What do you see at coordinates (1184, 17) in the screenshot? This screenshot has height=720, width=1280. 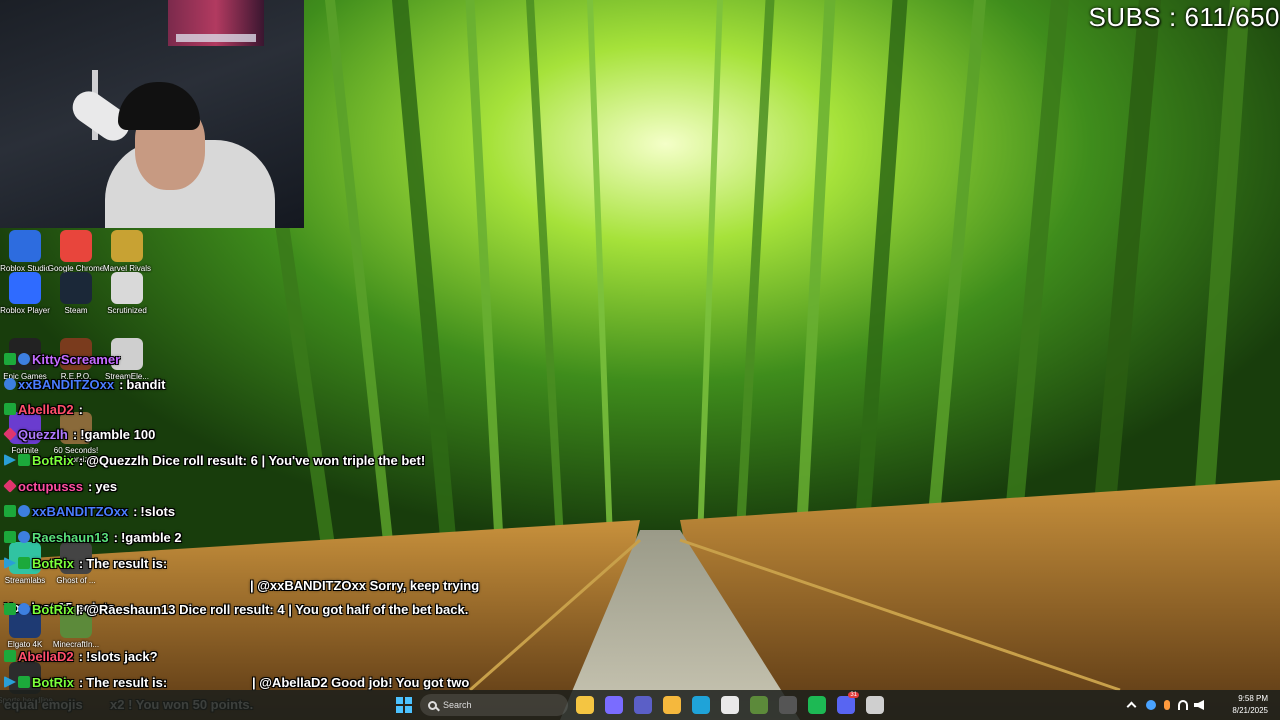 I see `subs-counter: SUBS : 611/650` at bounding box center [1184, 17].